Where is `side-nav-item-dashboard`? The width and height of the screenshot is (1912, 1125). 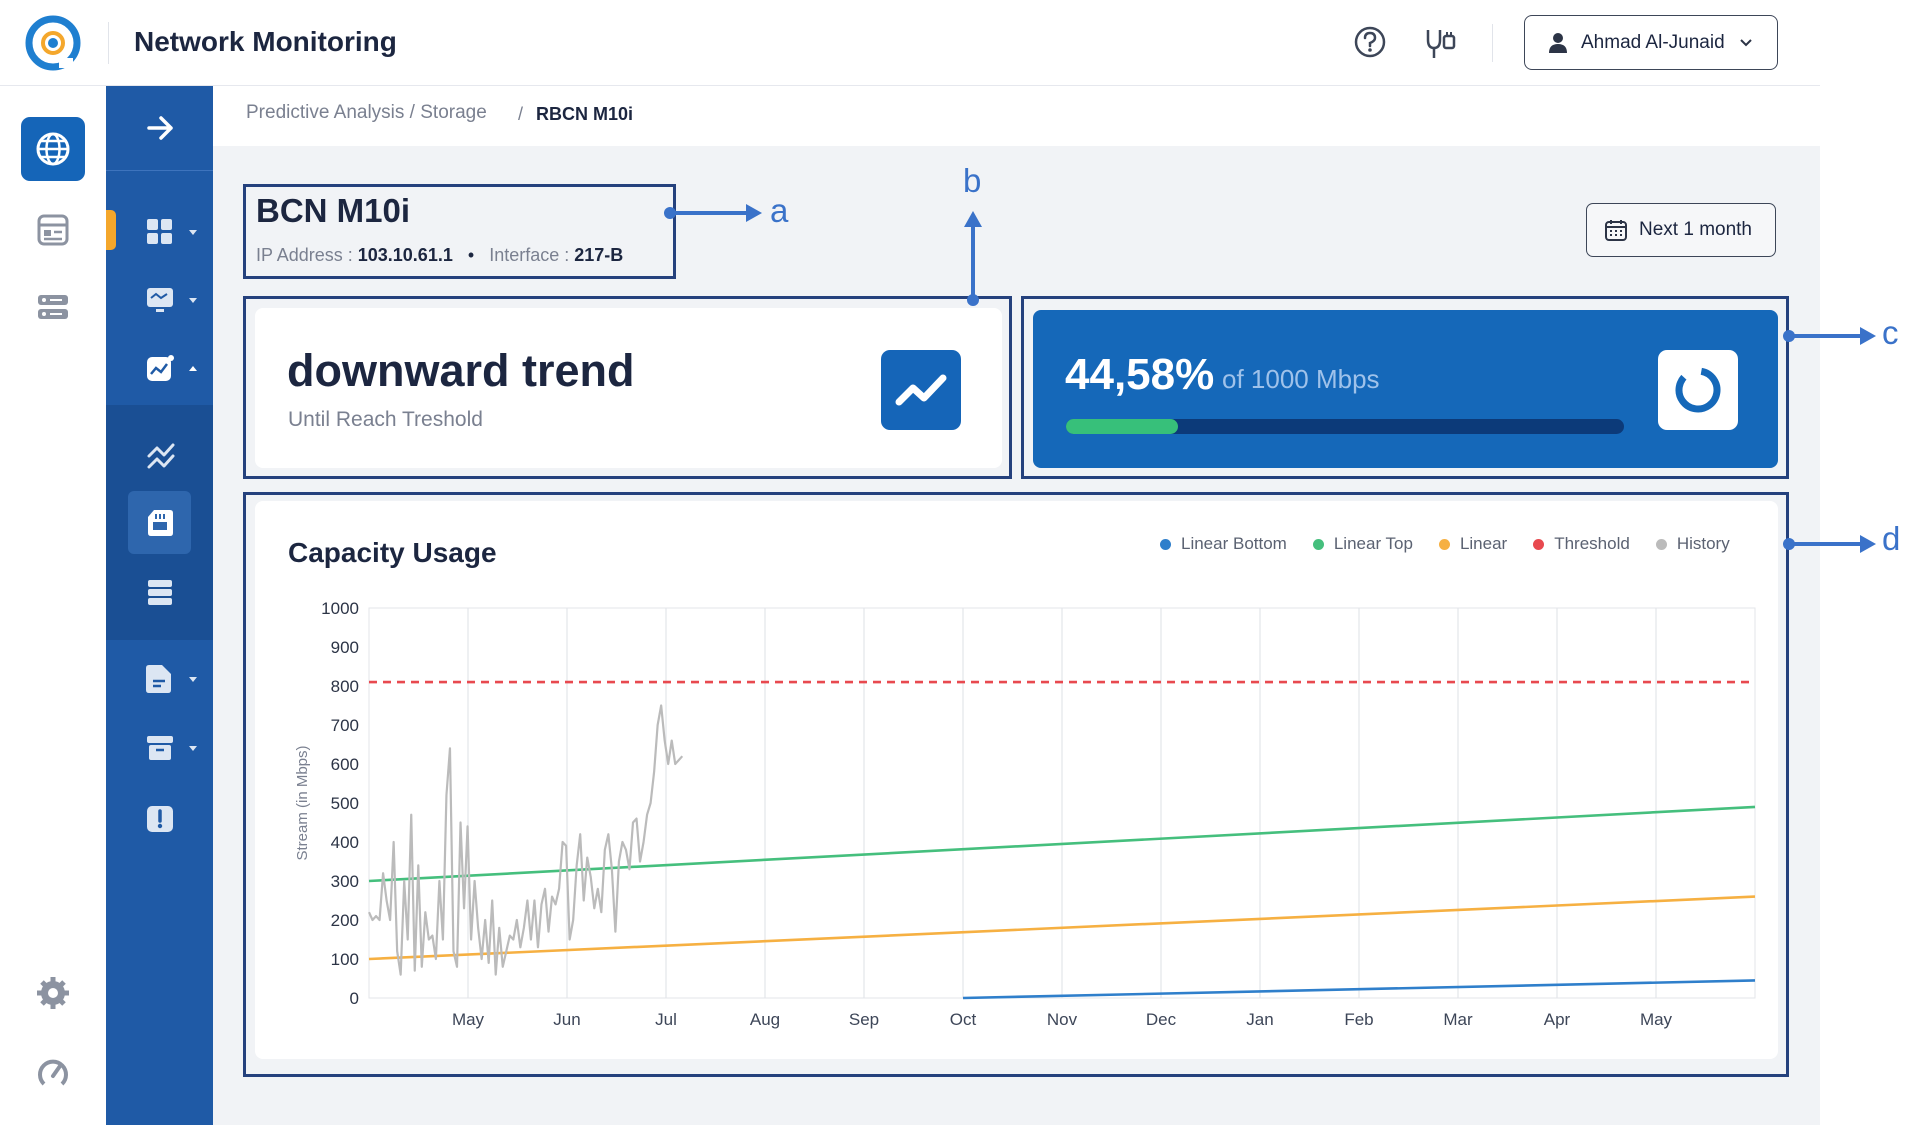
side-nav-item-dashboard is located at coordinates (175, 232).